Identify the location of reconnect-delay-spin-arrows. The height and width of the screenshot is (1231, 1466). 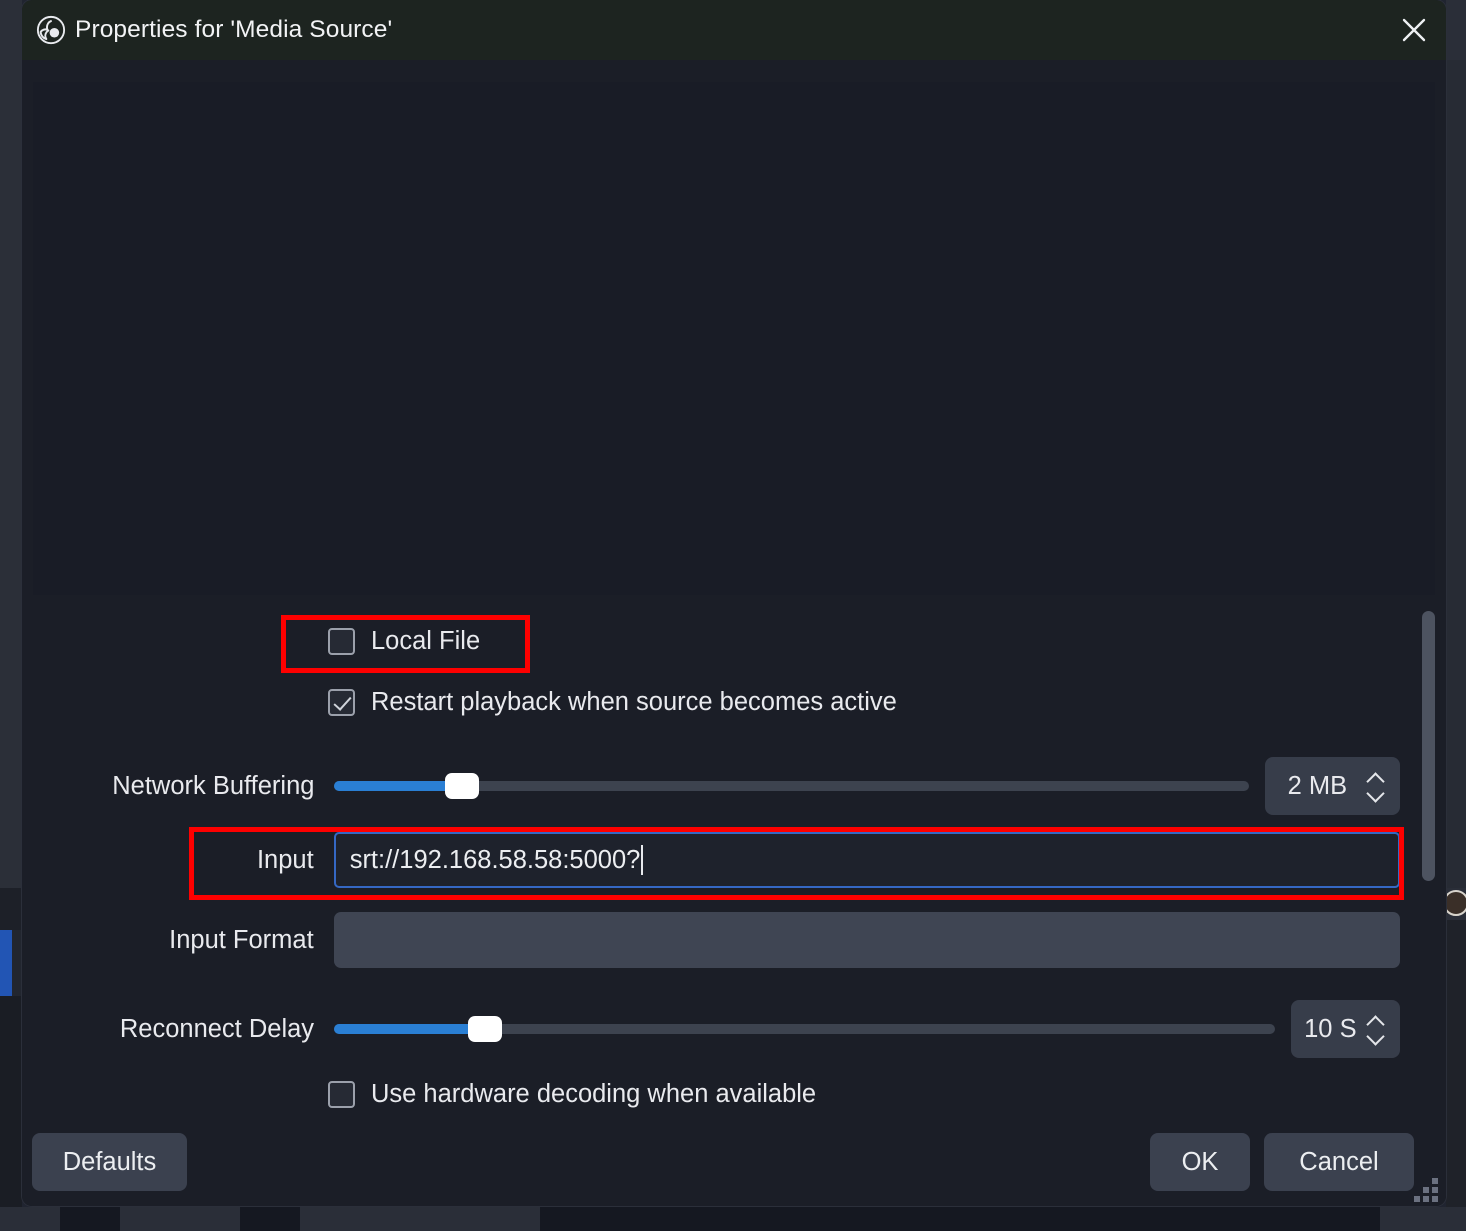
(1375, 1029).